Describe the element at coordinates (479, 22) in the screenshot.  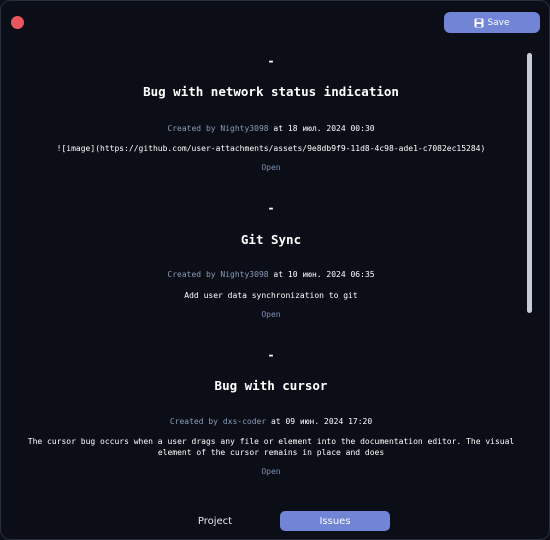
I see `save-icon` at that location.